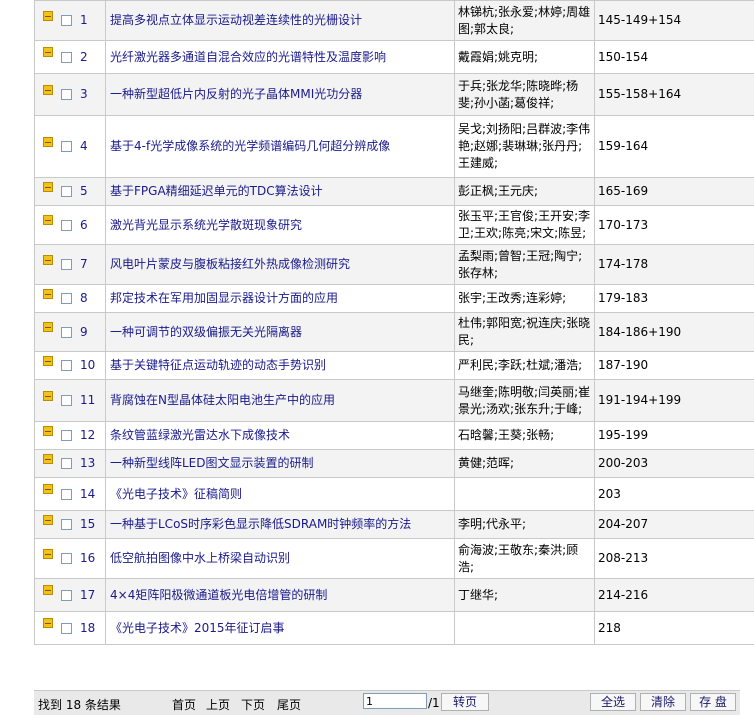  I want to click on row-select-cell: 8, so click(70, 299).